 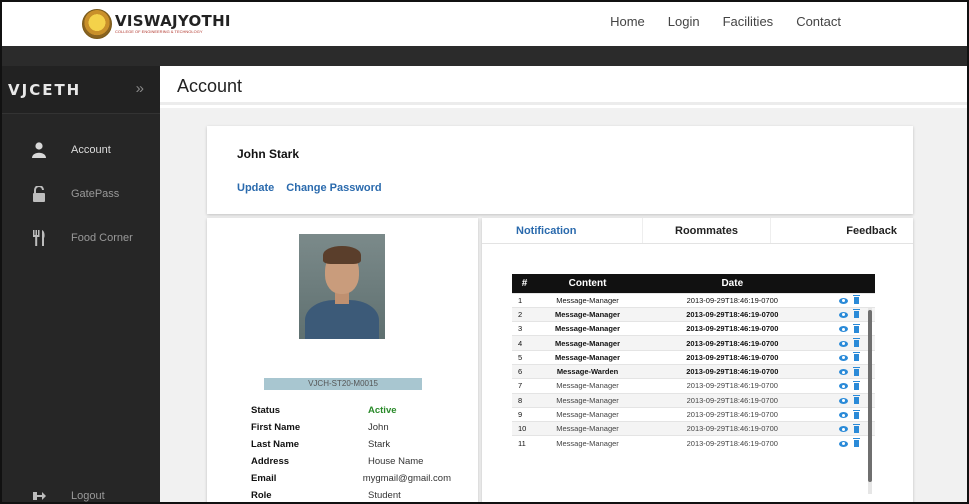 I want to click on table-row: 7 Message-Manager 2013-09-29T18:46:19-0700, so click(x=693, y=386).